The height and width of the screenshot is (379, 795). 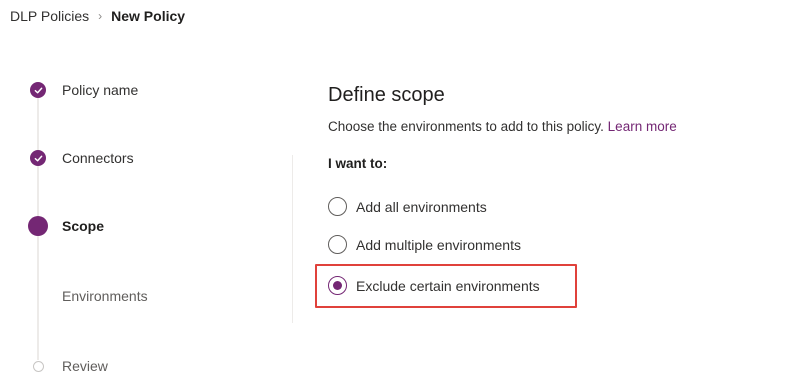 What do you see at coordinates (421, 206) in the screenshot?
I see `radio-label: Add all environments` at bounding box center [421, 206].